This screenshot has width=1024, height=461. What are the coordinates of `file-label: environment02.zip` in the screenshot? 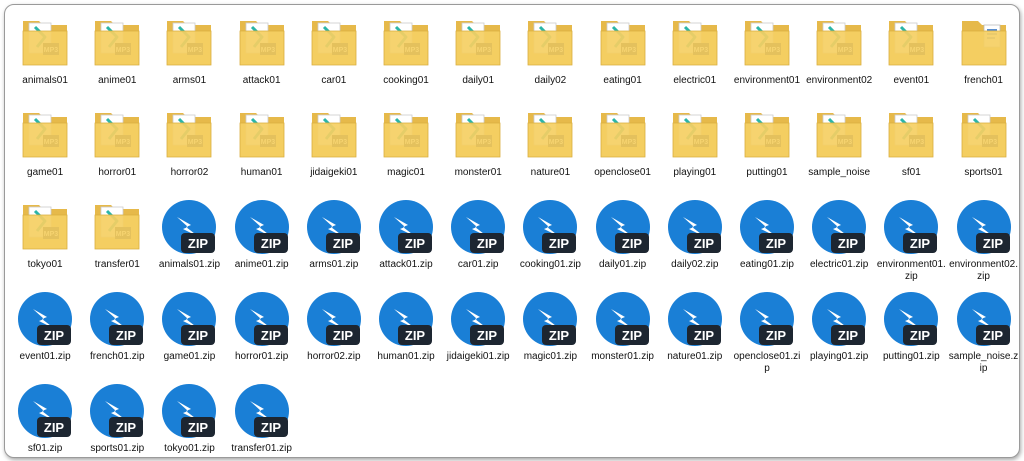 It's located at (983, 270).